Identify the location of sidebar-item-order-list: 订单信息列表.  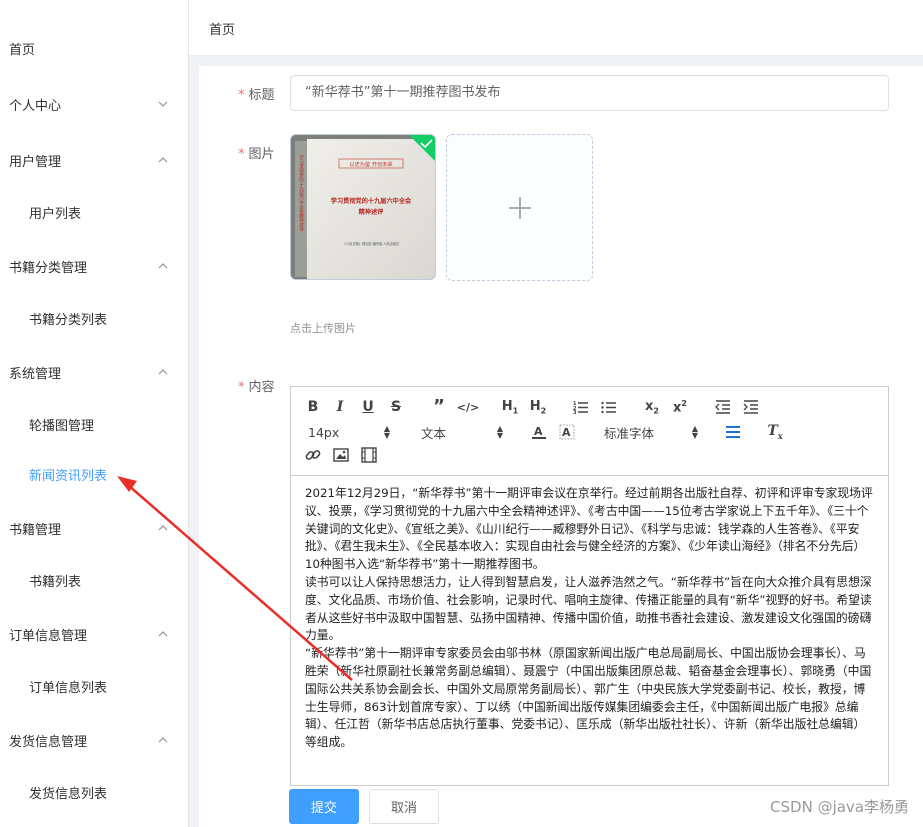
(94, 686).